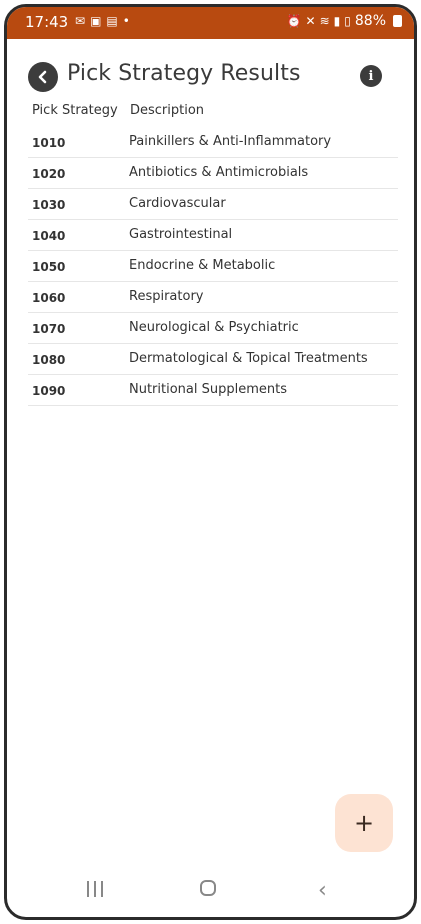 This screenshot has height=924, width=421. I want to click on notification-icon: ✉, so click(80, 21).